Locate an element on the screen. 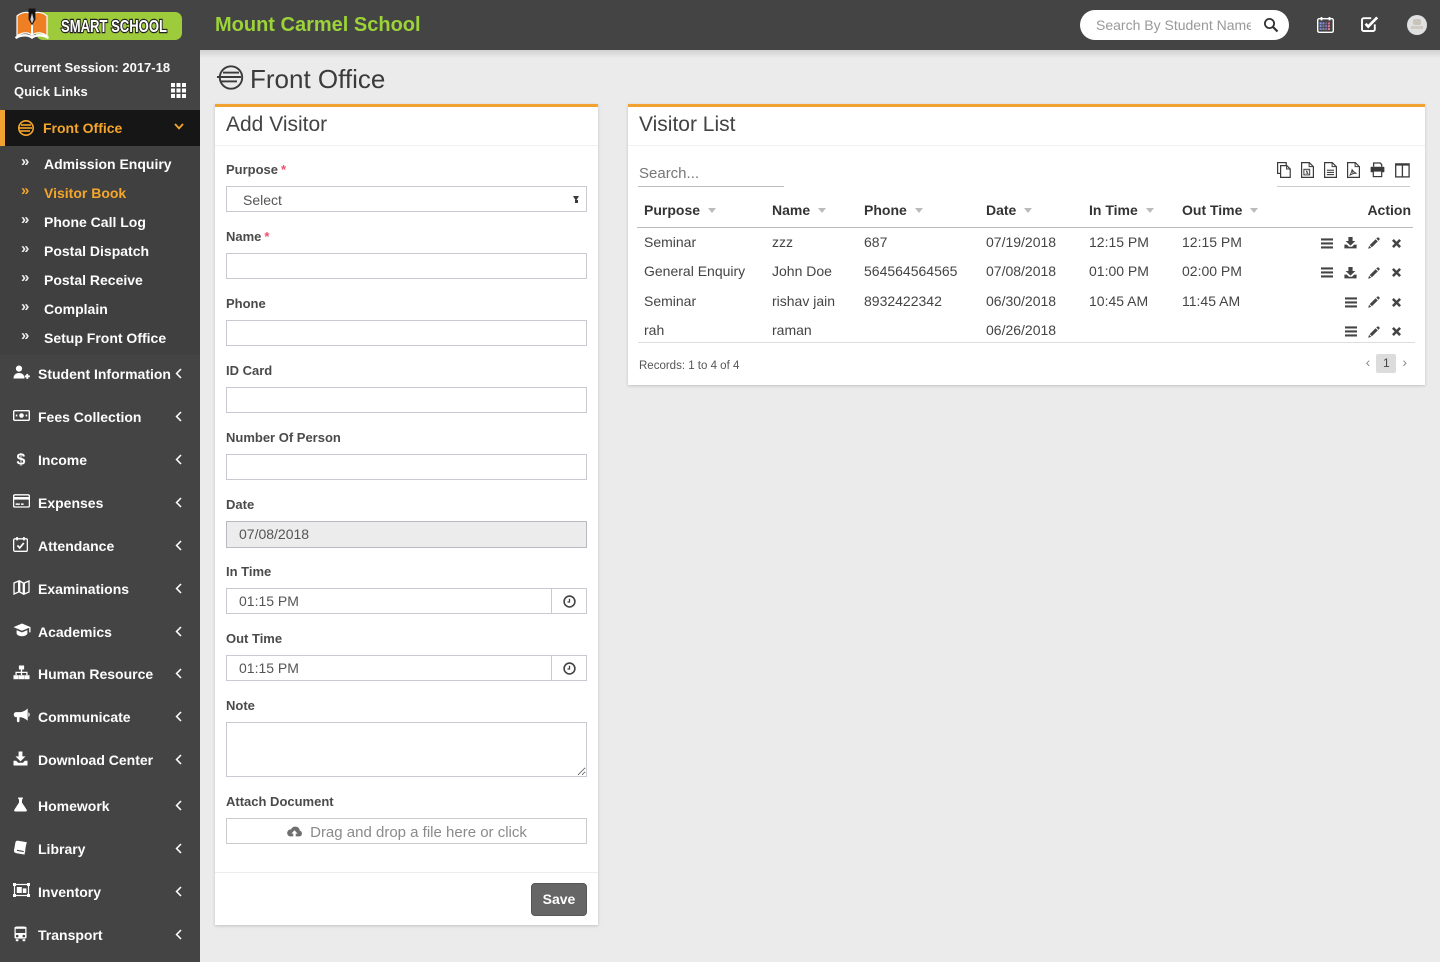 The height and width of the screenshot is (962, 1440). svg-text: x is located at coordinates (1307, 172).